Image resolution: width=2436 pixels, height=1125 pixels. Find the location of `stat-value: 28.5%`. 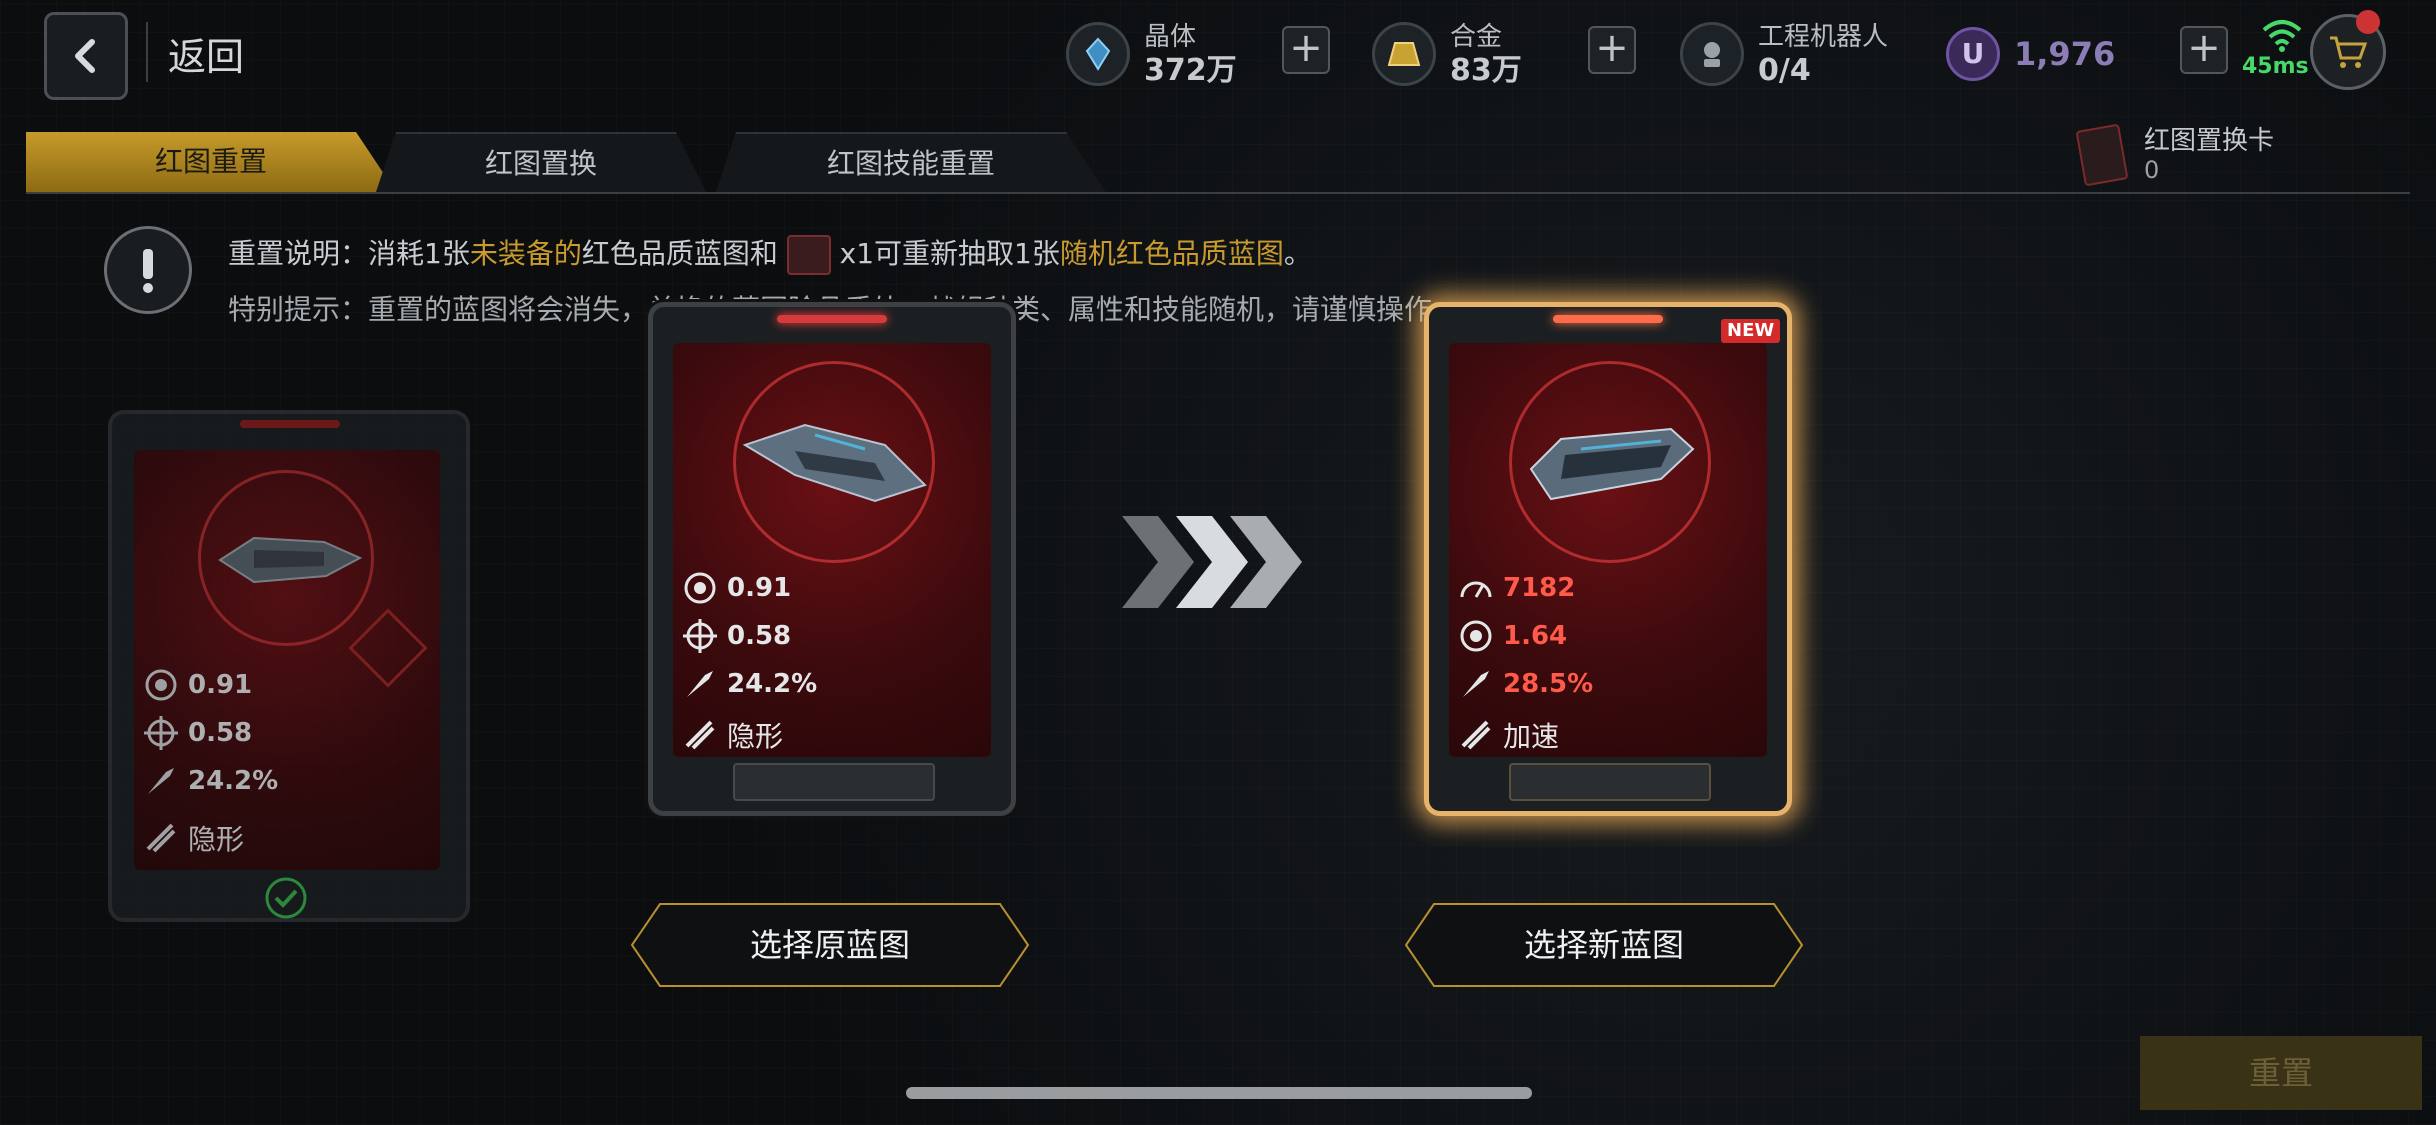

stat-value: 28.5% is located at coordinates (1548, 684).